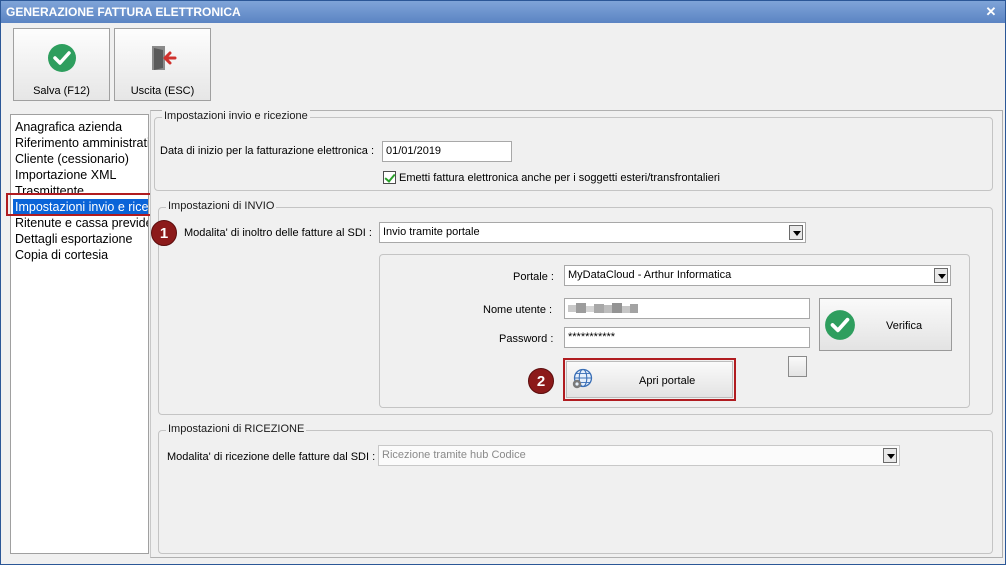 This screenshot has width=1006, height=565. What do you see at coordinates (687, 308) in the screenshot?
I see `username-field` at bounding box center [687, 308].